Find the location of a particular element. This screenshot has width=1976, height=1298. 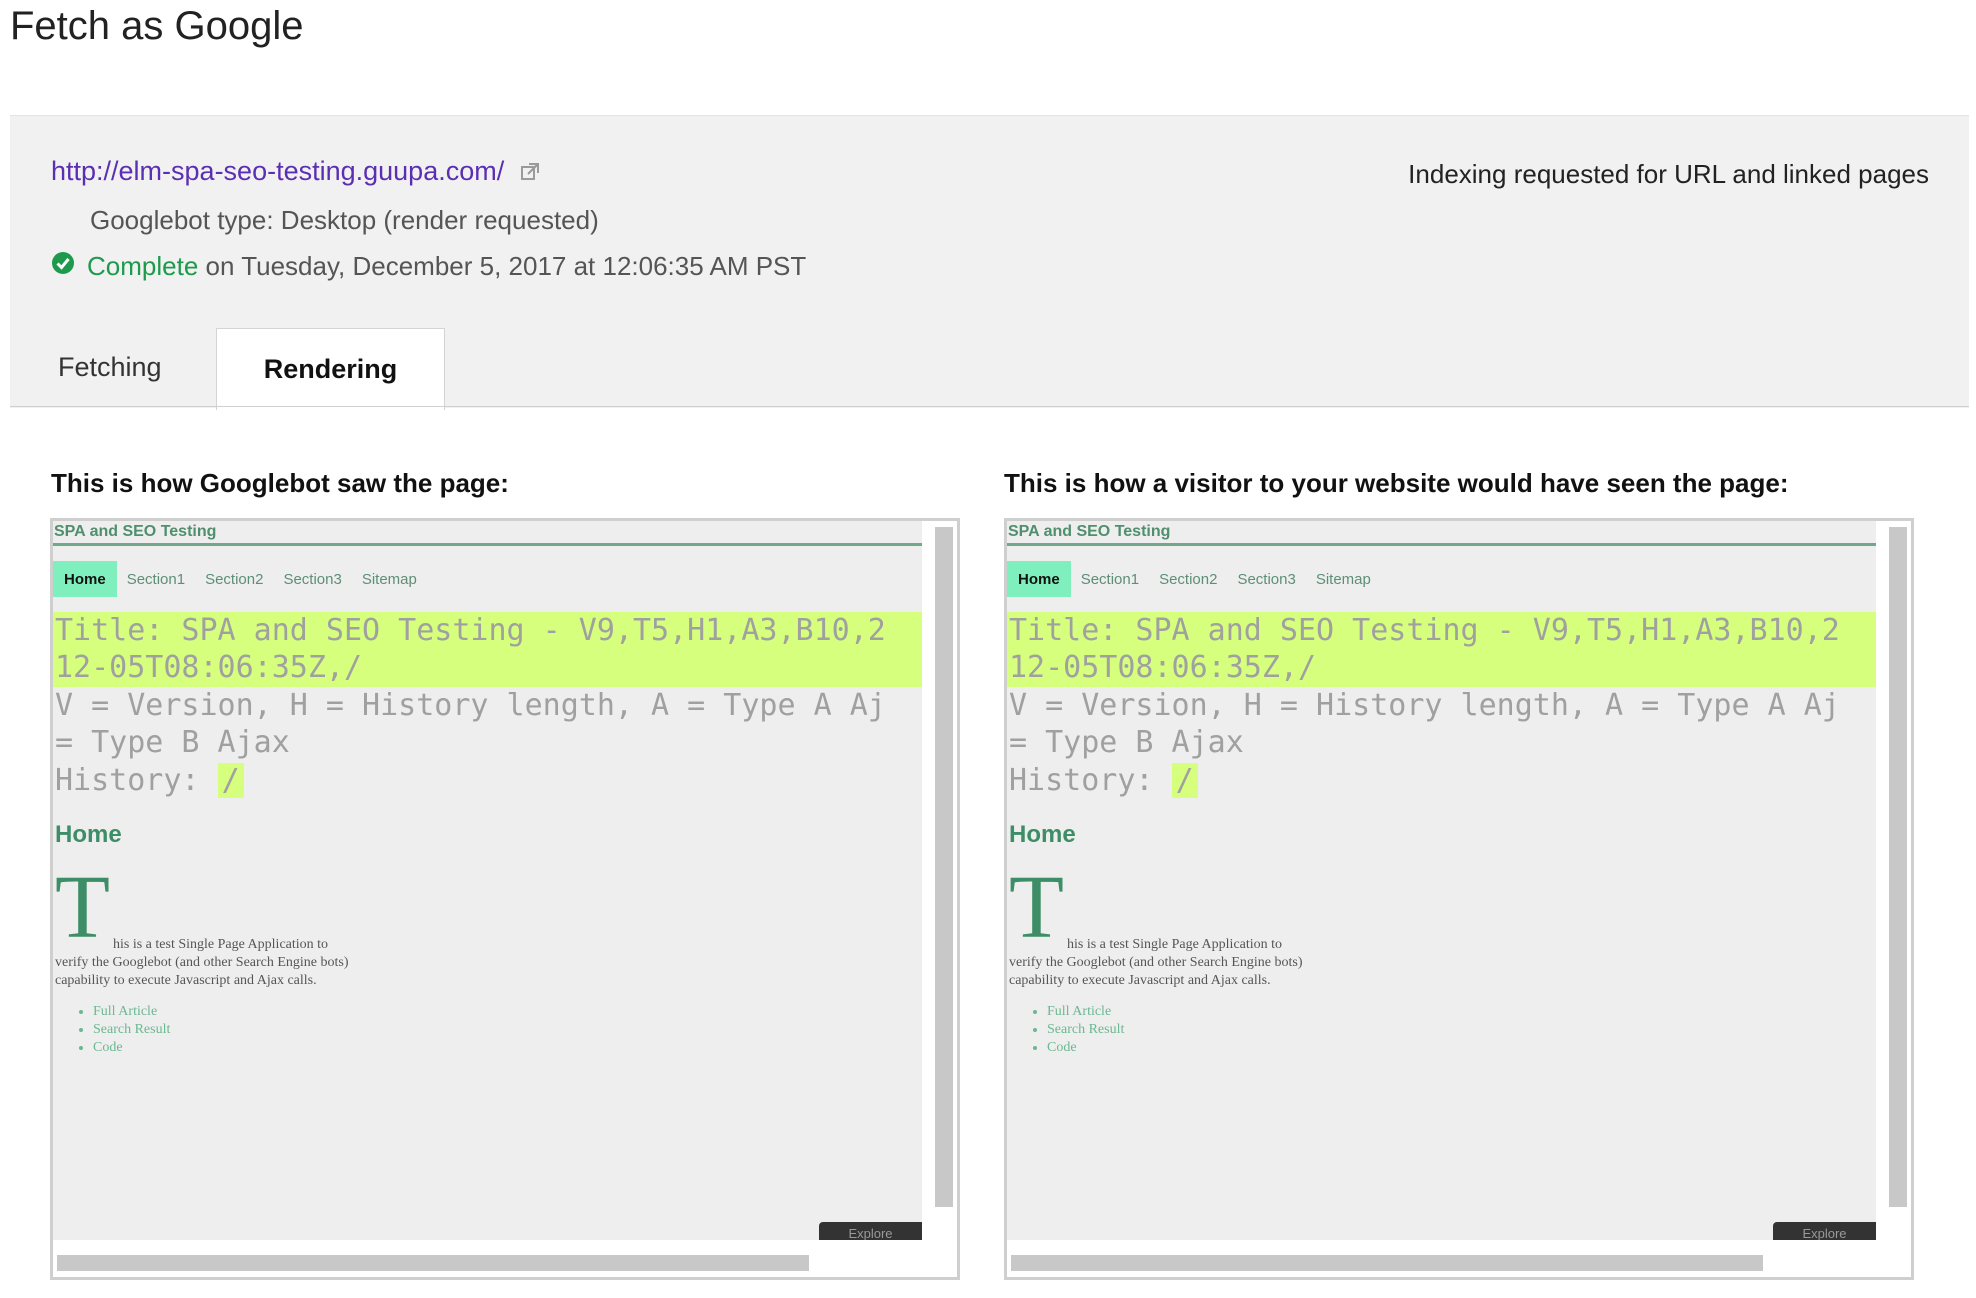

status-complete: Complete is located at coordinates (143, 266).